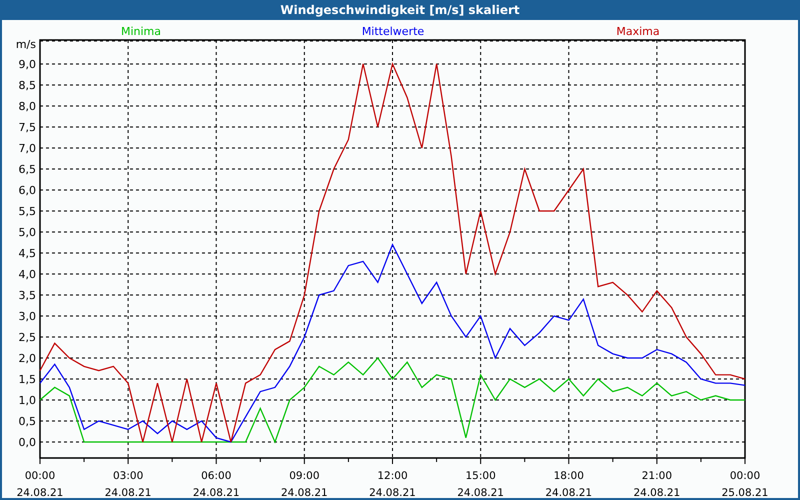 This screenshot has width=800, height=500. What do you see at coordinates (216, 484) in the screenshot?
I see `x-tick-label: 06:00 24.08.21` at bounding box center [216, 484].